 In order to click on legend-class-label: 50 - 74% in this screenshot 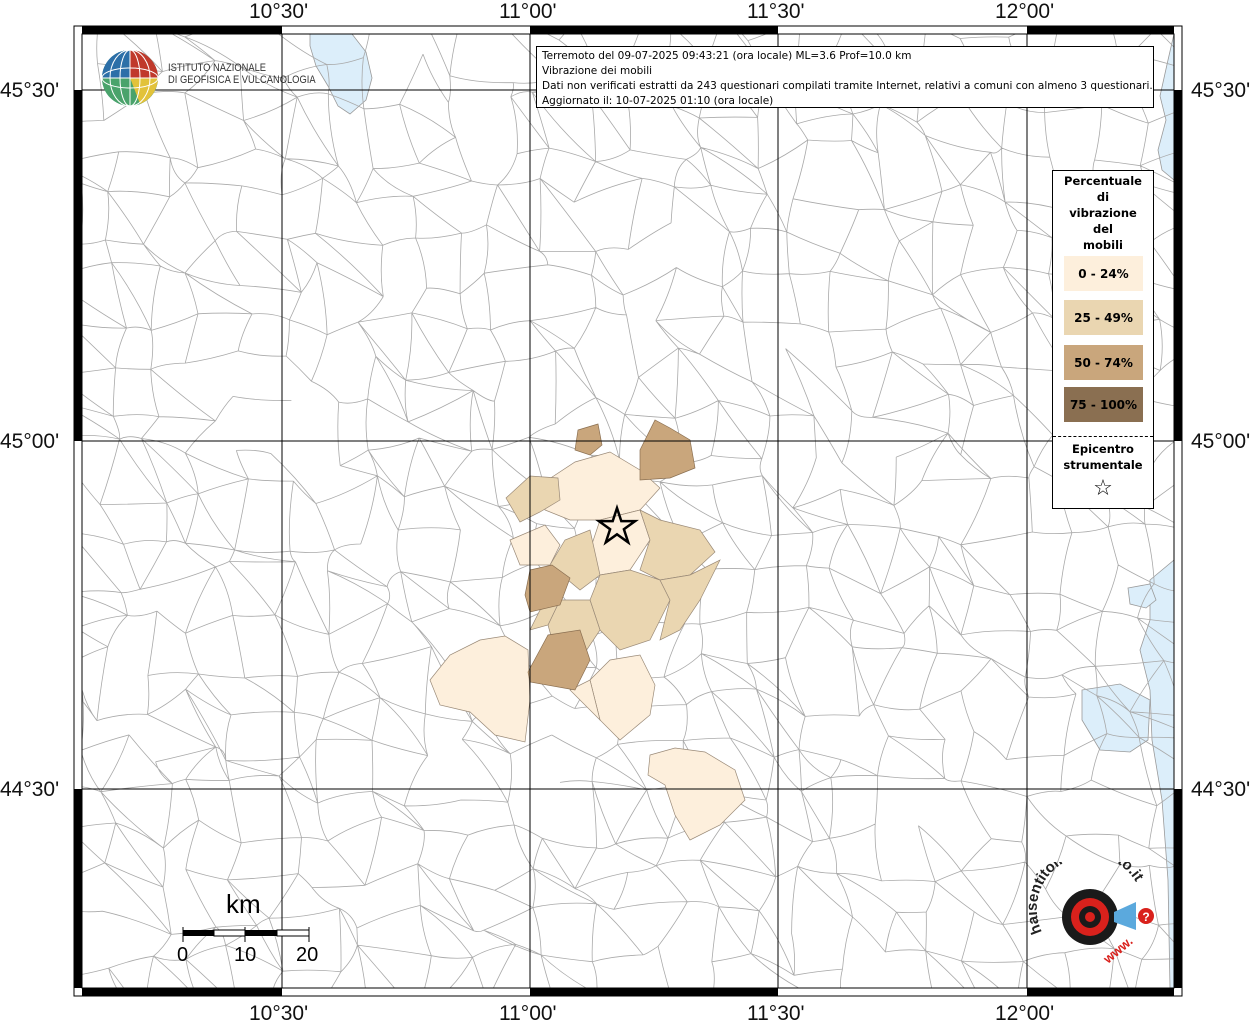, I will do `click(1103, 362)`.